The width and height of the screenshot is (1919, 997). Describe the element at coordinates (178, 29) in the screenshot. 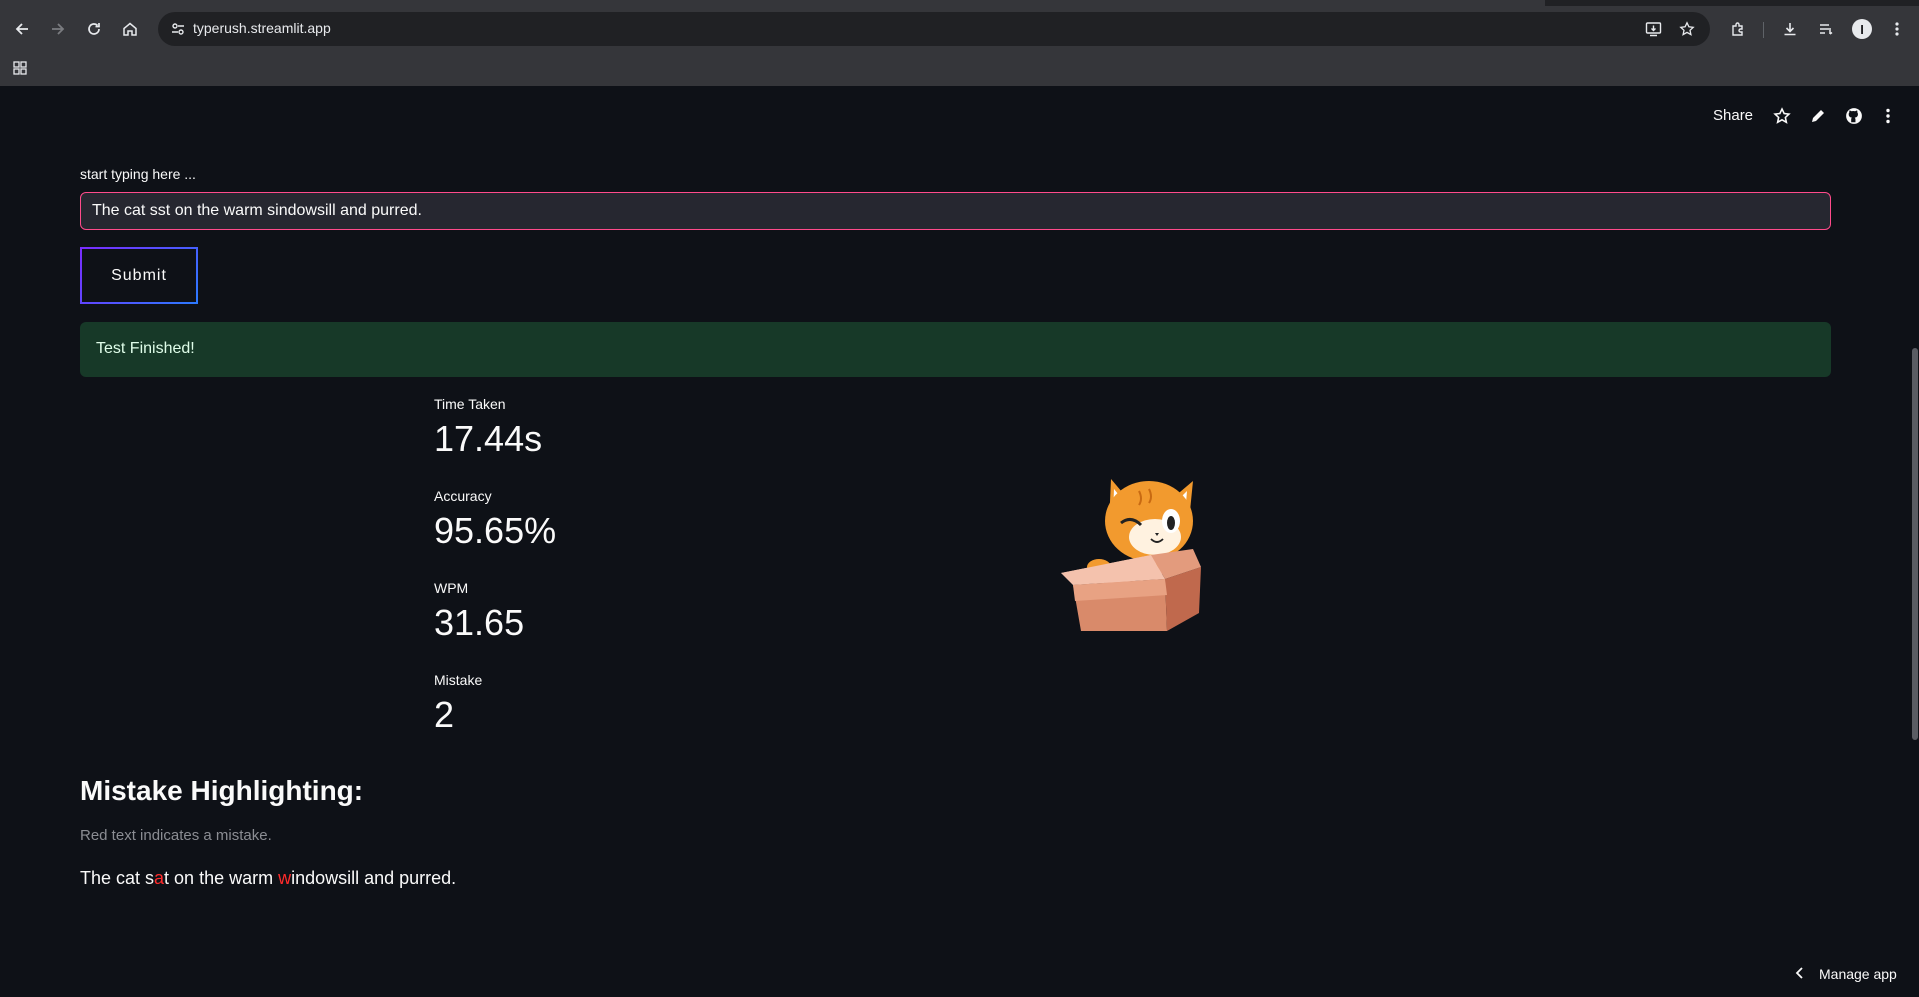

I see `site-settings-icon` at that location.